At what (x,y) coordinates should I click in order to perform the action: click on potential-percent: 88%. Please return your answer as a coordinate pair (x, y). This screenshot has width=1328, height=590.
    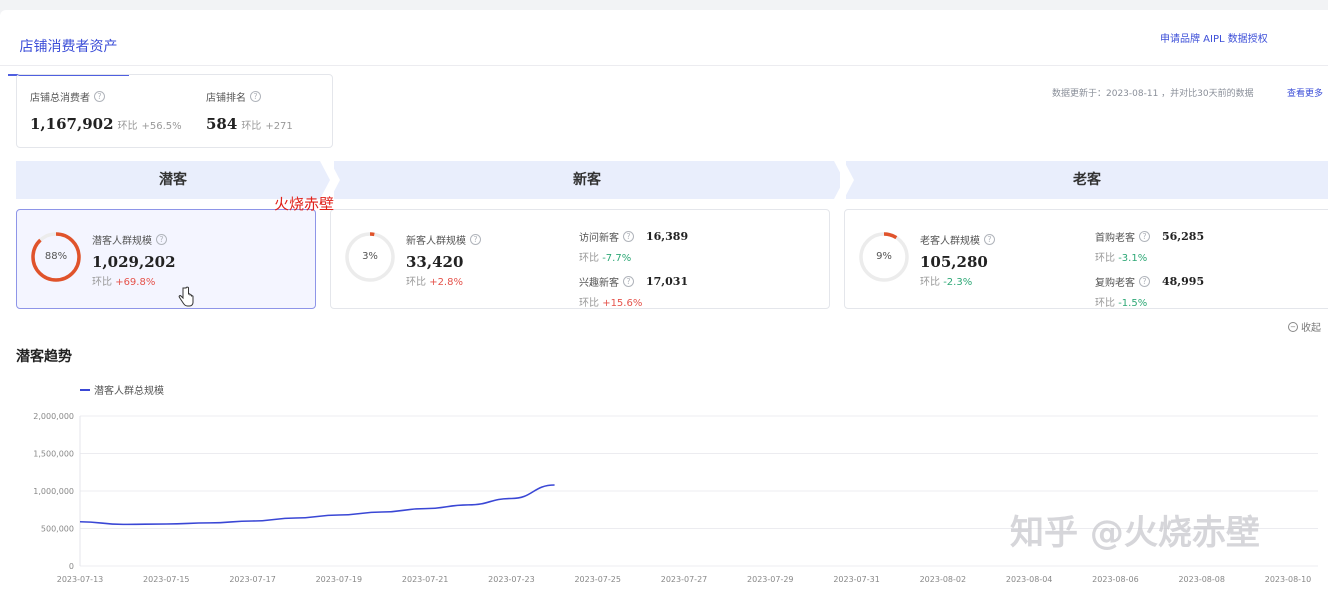
    Looking at the image, I should click on (56, 256).